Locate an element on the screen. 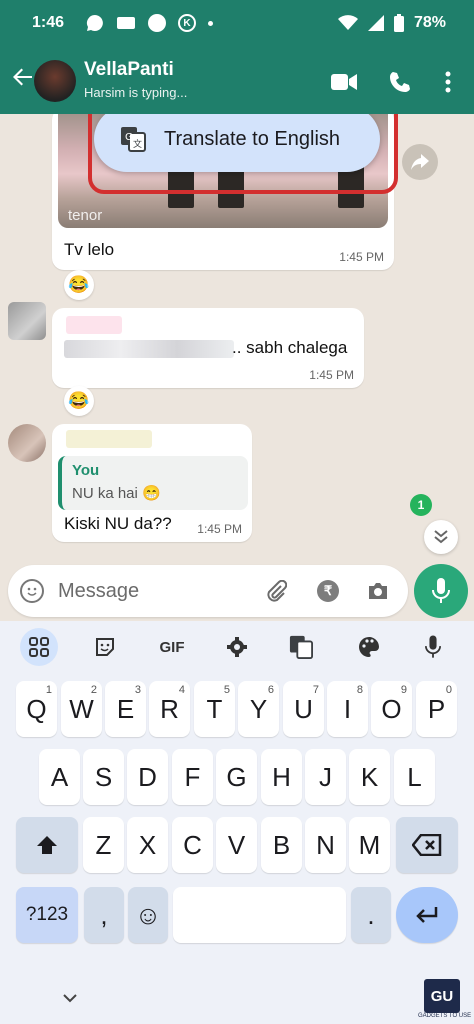  enter-key is located at coordinates (427, 915).